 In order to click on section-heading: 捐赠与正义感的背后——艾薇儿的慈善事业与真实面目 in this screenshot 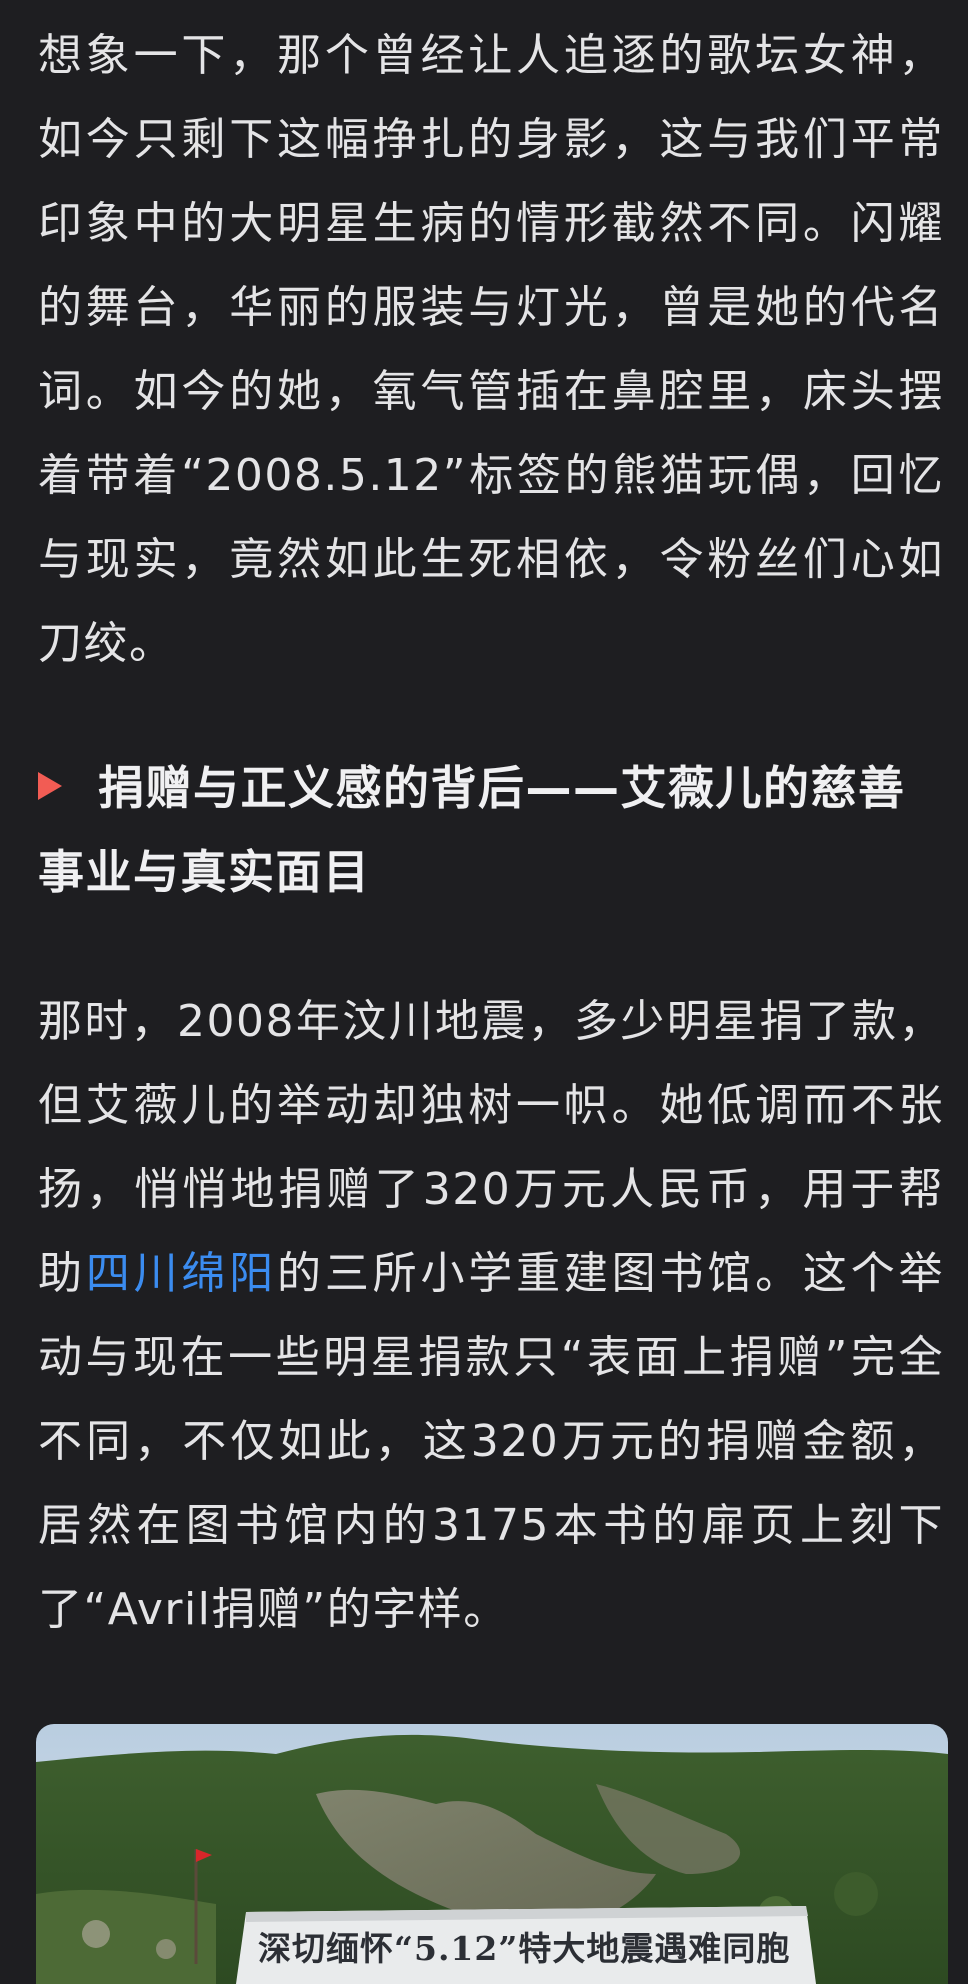, I will do `click(491, 830)`.